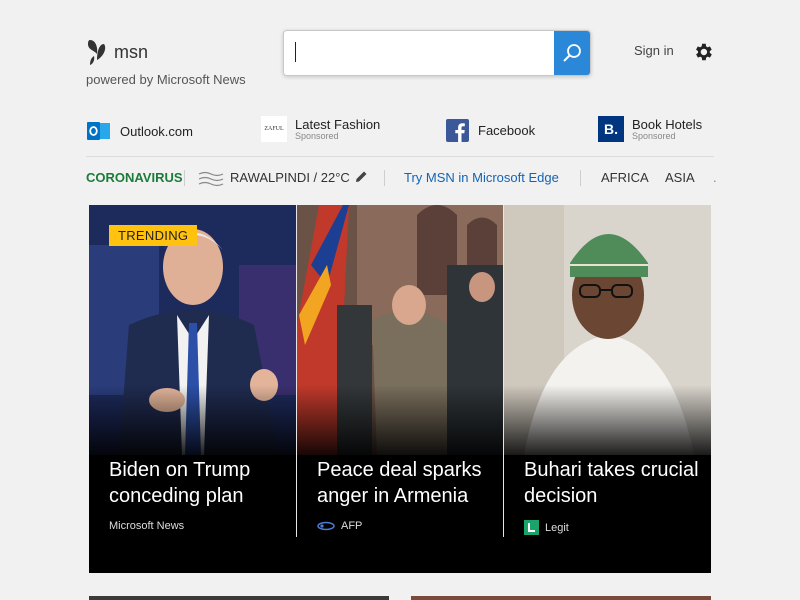  Describe the element at coordinates (131, 51) in the screenshot. I see `logo-text: msn` at that location.